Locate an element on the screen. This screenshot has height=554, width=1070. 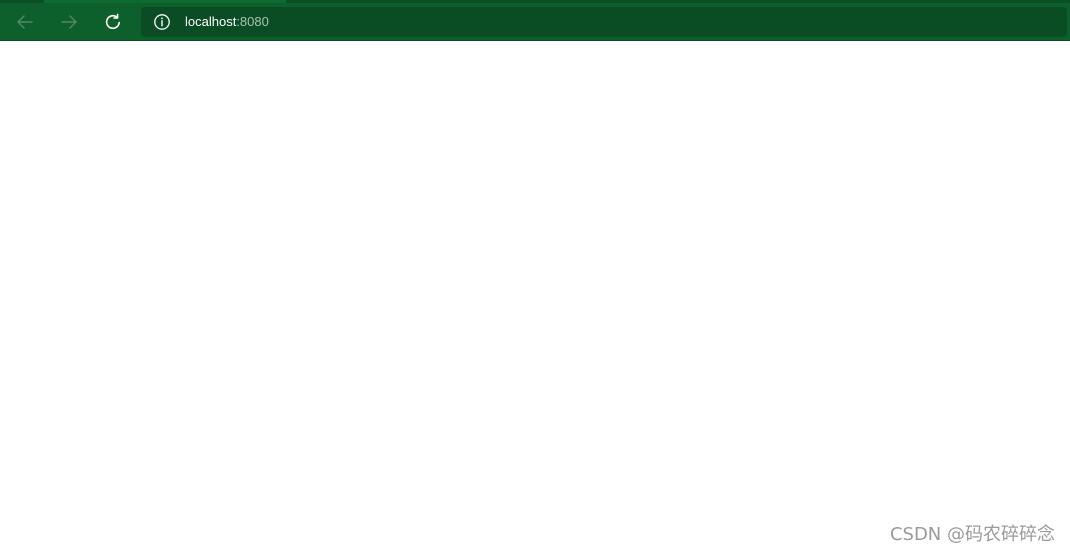
reload-button is located at coordinates (113, 22).